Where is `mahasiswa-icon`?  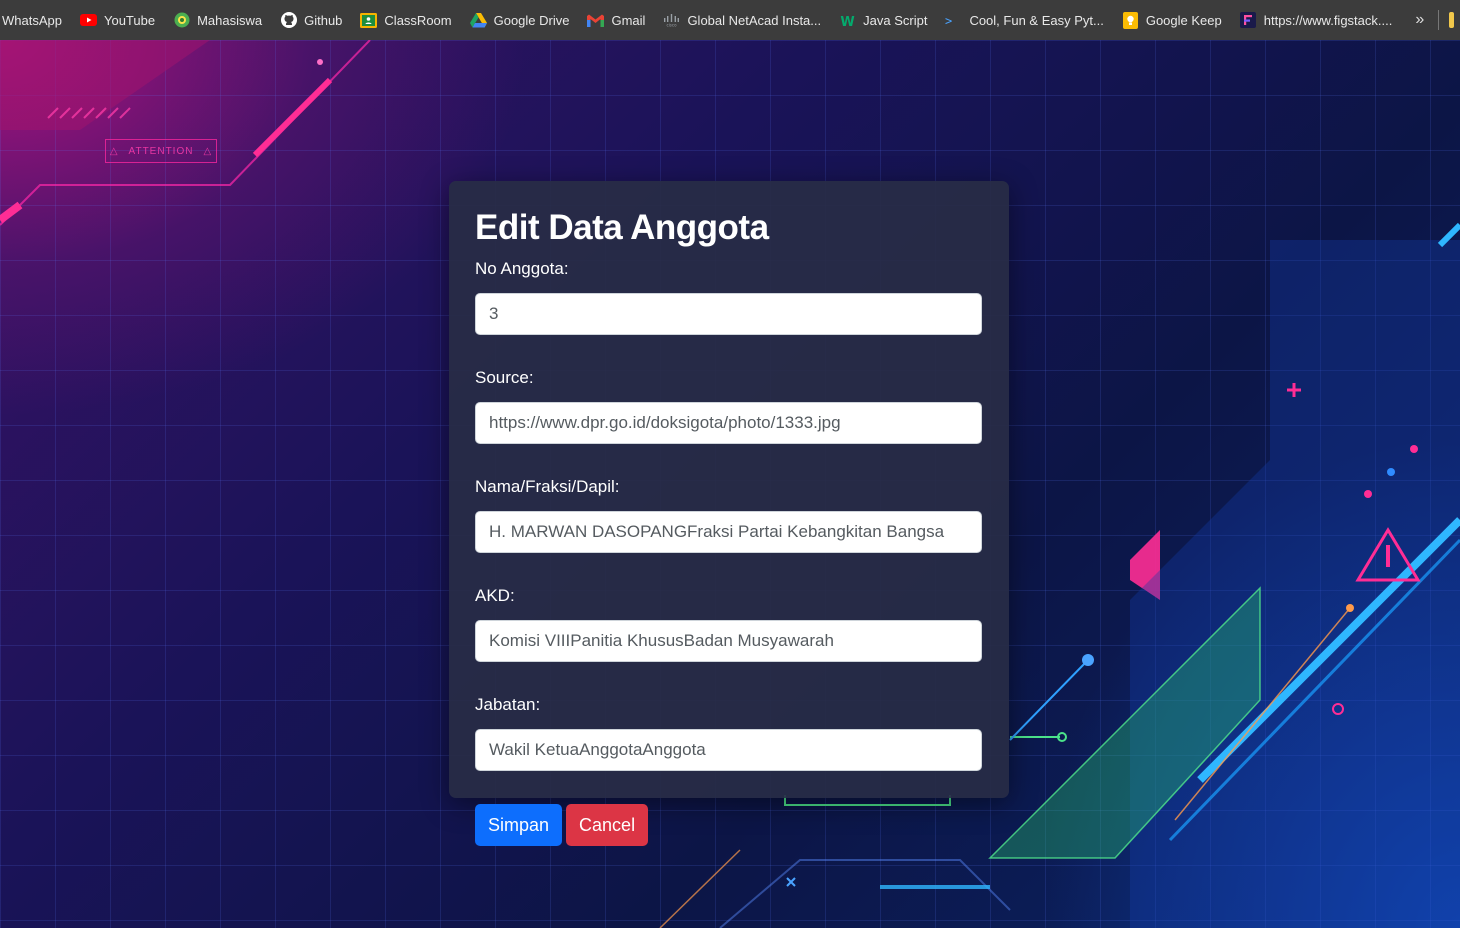
mahasiswa-icon is located at coordinates (181, 20).